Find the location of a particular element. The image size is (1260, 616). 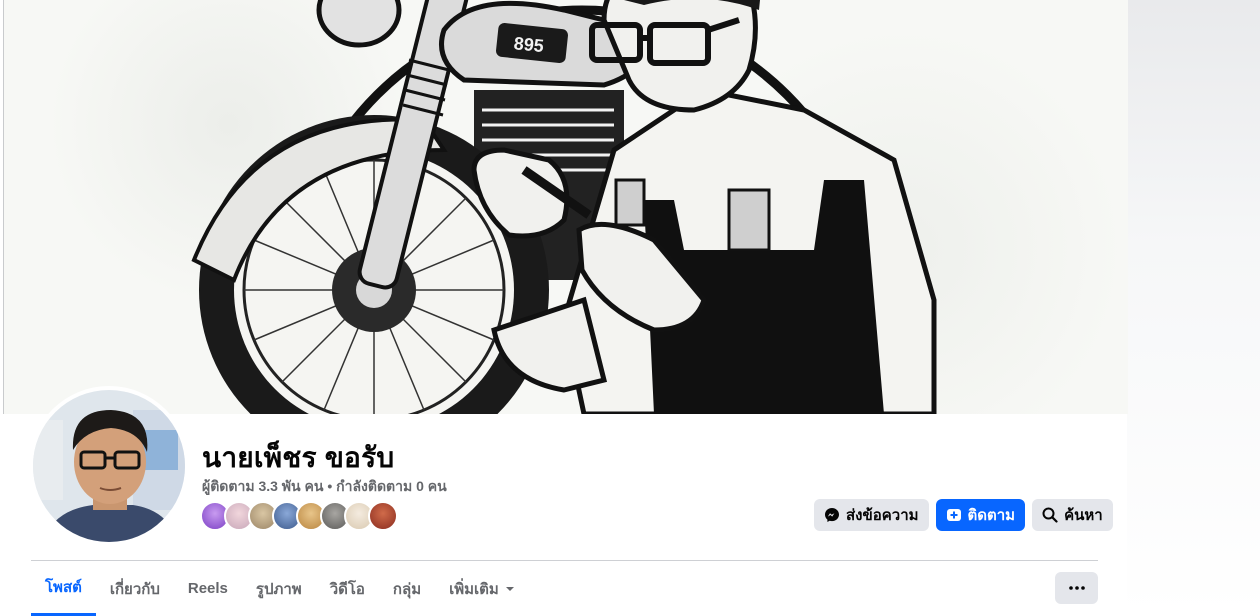

tab-label: รูปภาพ is located at coordinates (278, 589).